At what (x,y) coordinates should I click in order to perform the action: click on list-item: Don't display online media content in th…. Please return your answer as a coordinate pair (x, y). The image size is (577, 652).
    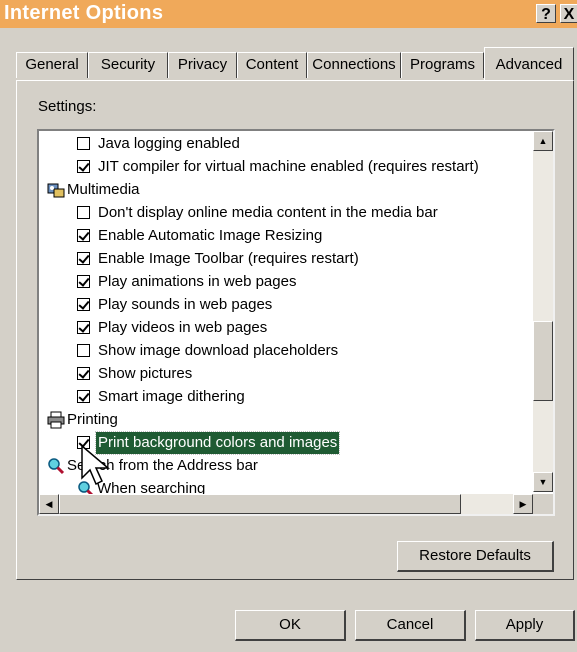
    Looking at the image, I should click on (287, 213).